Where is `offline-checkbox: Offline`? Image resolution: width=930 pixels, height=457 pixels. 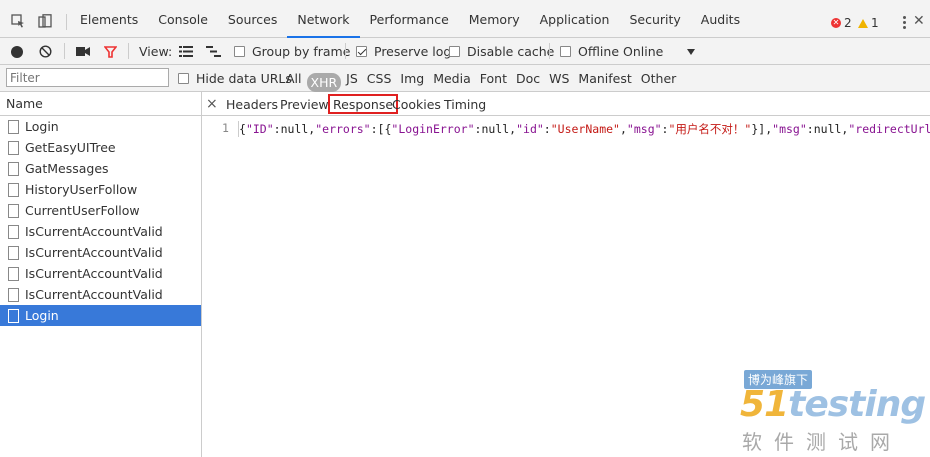
offline-checkbox: Offline is located at coordinates (589, 51).